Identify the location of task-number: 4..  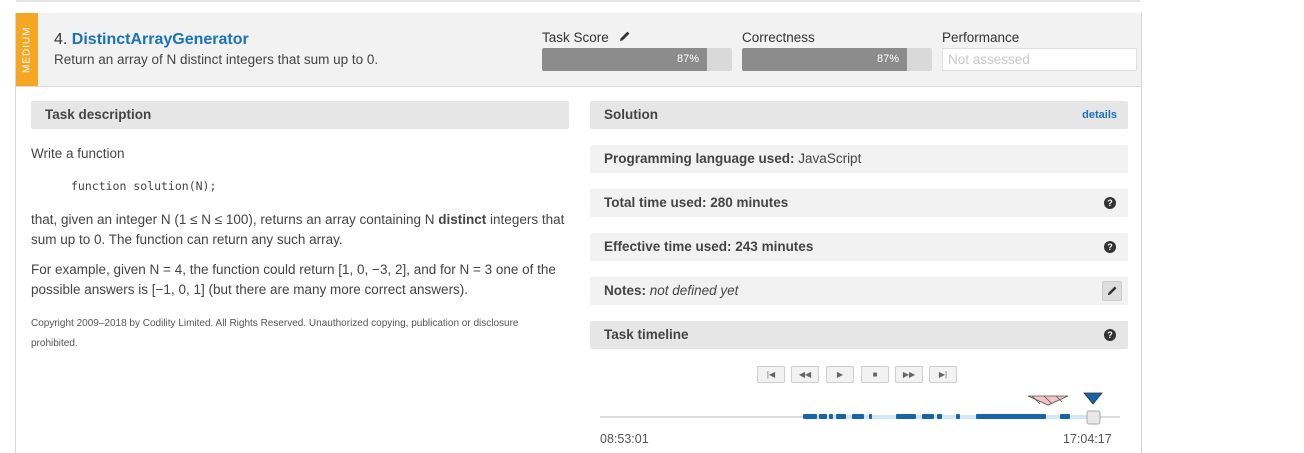
(61, 39).